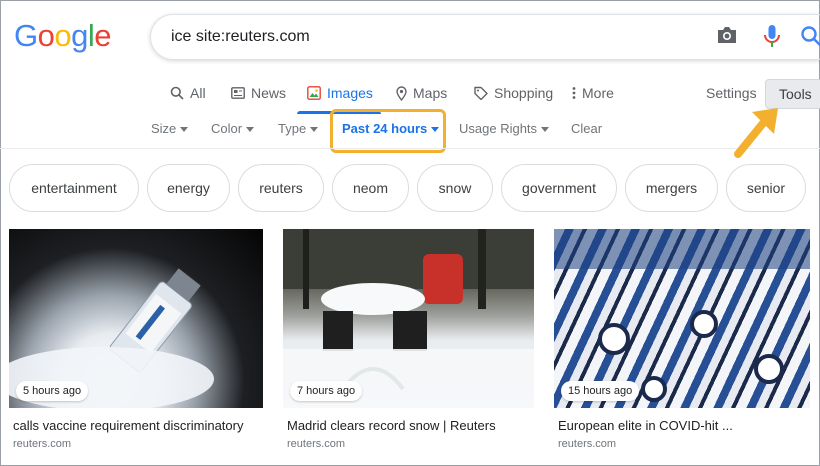 The width and height of the screenshot is (820, 466). Describe the element at coordinates (559, 188) in the screenshot. I see `chip-government: government` at that location.